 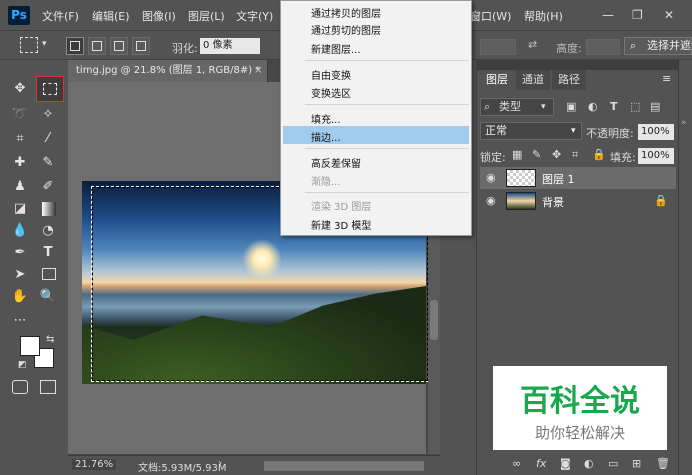 I want to click on layer-row-layer1: ◉ 图层 1, so click(x=578, y=178).